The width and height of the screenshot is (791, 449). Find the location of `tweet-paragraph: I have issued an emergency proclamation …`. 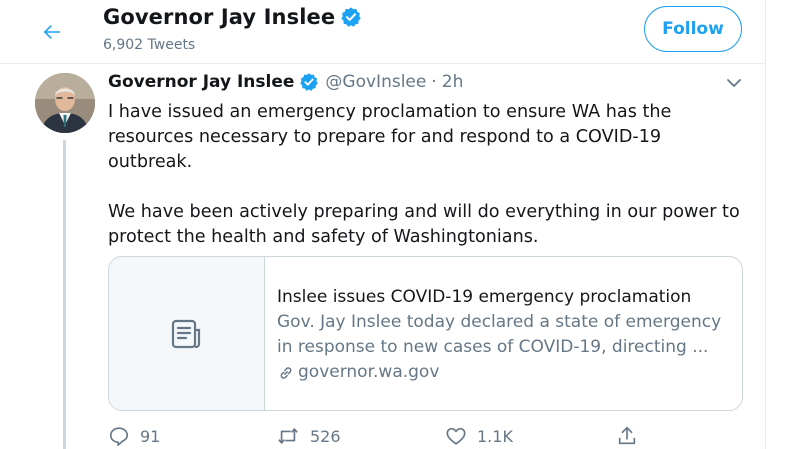

tweet-paragraph: I have issued an emergency proclamation … is located at coordinates (390, 137).